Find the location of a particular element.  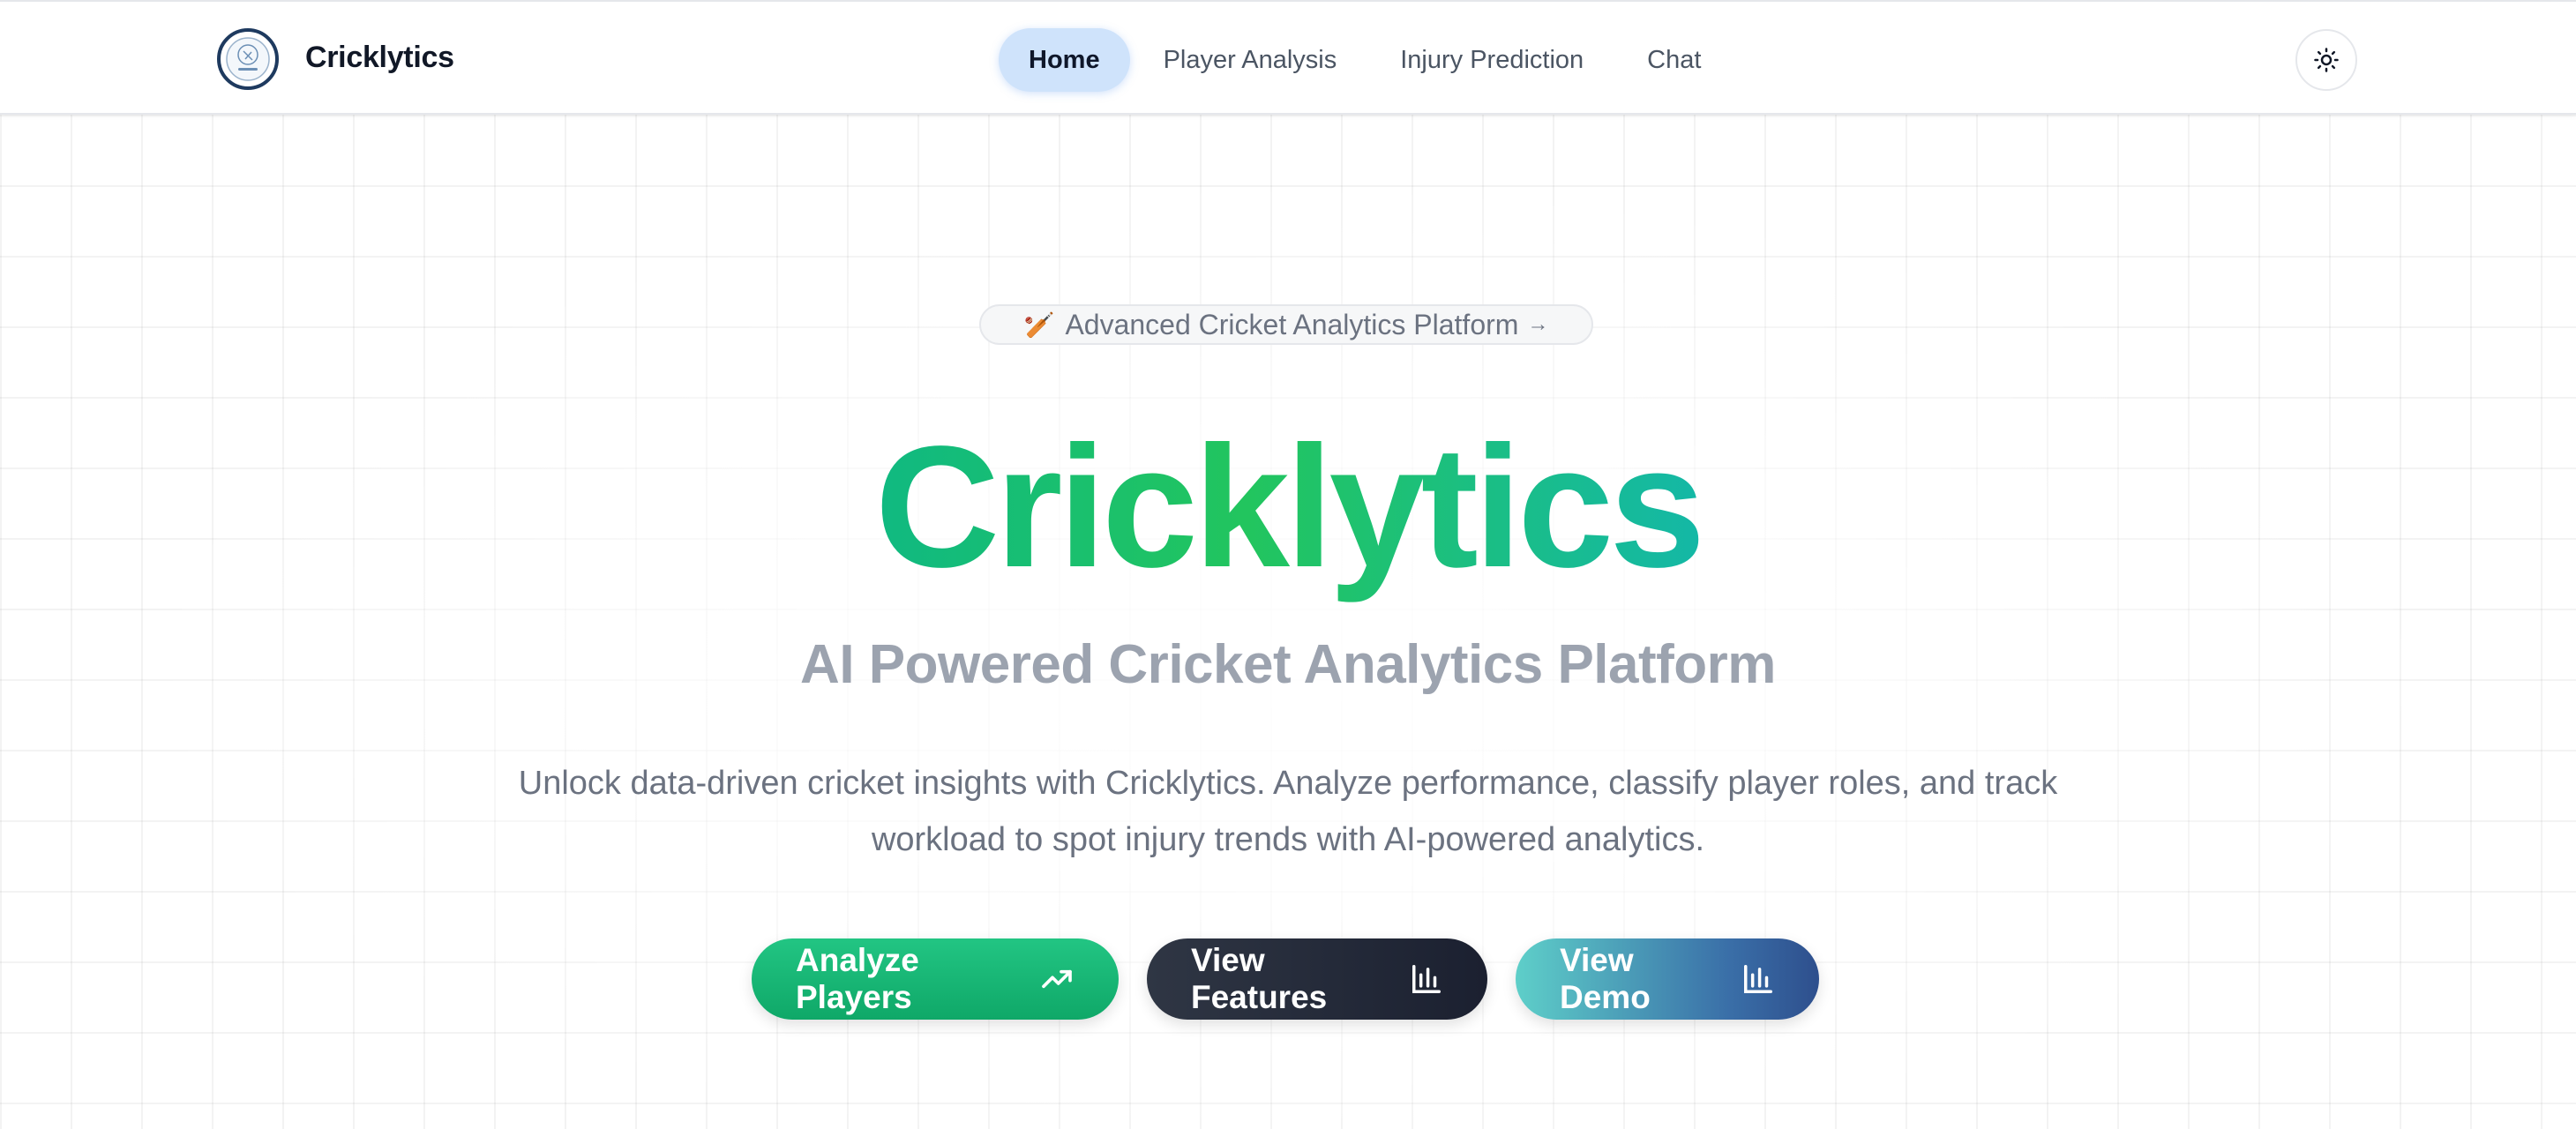

hero-title-text: Cricklytics is located at coordinates (1290, 507).